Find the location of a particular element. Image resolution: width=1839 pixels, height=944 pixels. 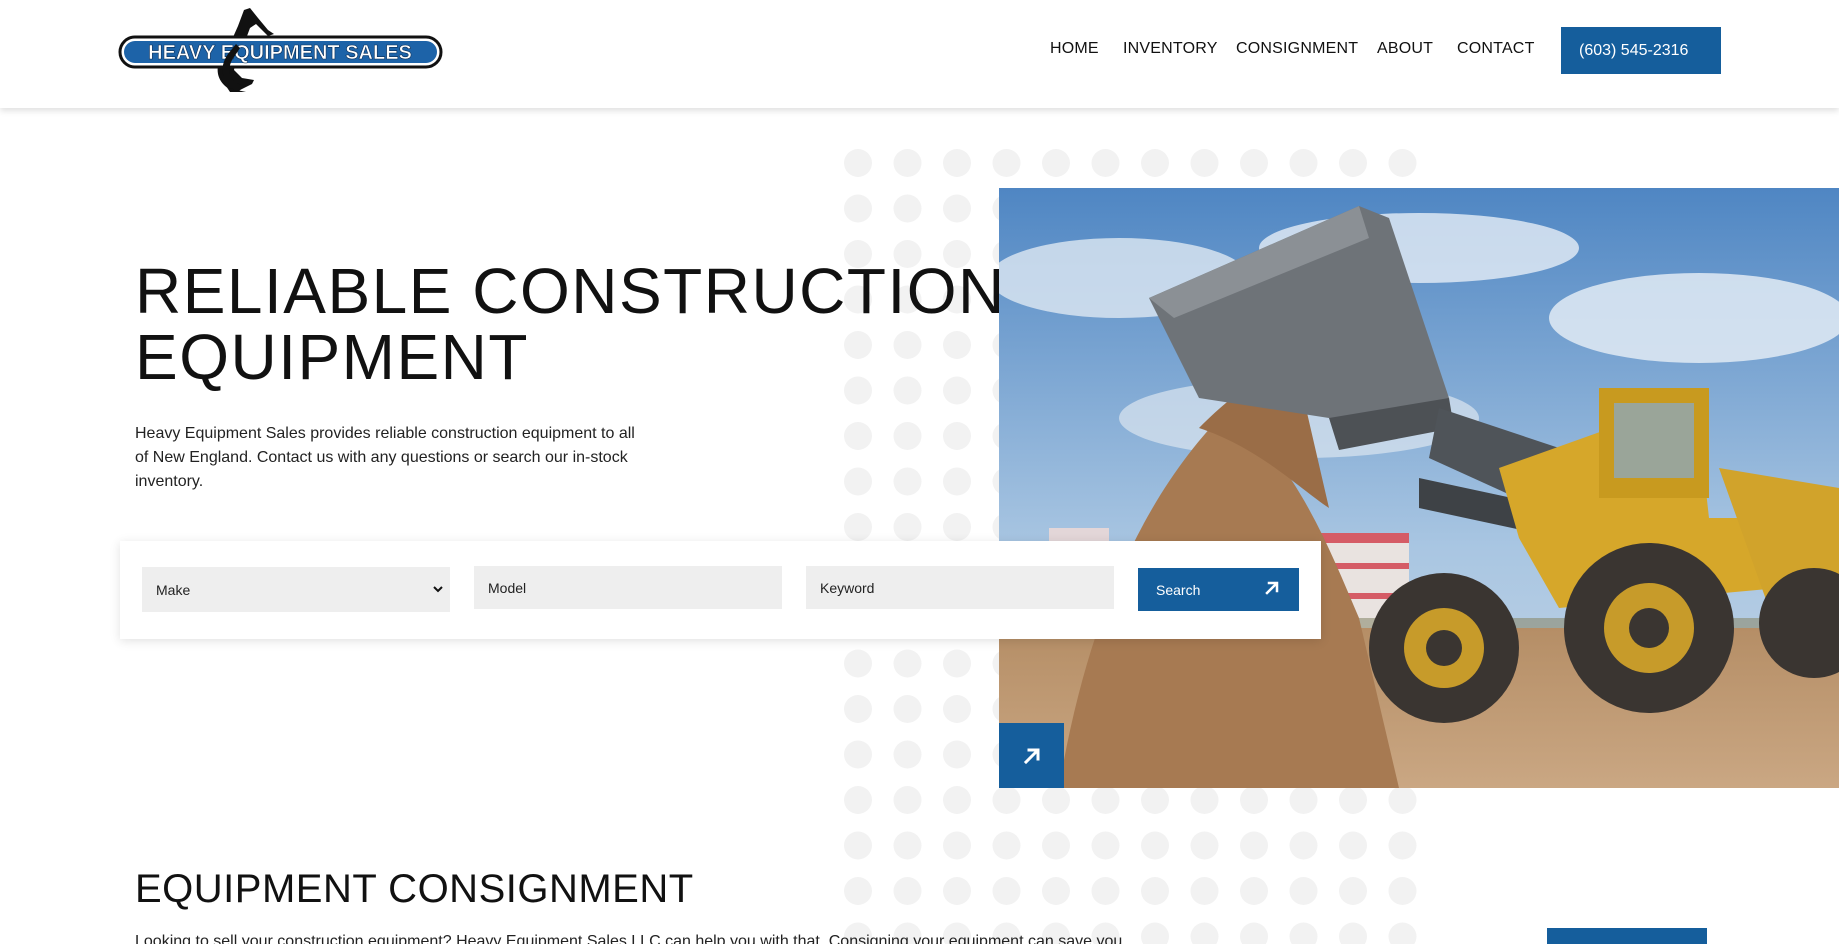

hero-arrow-button is located at coordinates (1031, 755).